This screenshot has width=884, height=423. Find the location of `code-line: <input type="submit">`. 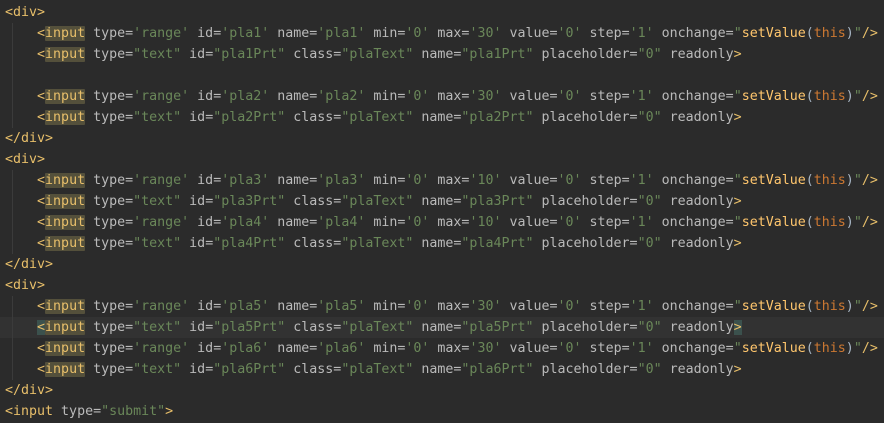

code-line: <input type="submit"> is located at coordinates (442, 411).